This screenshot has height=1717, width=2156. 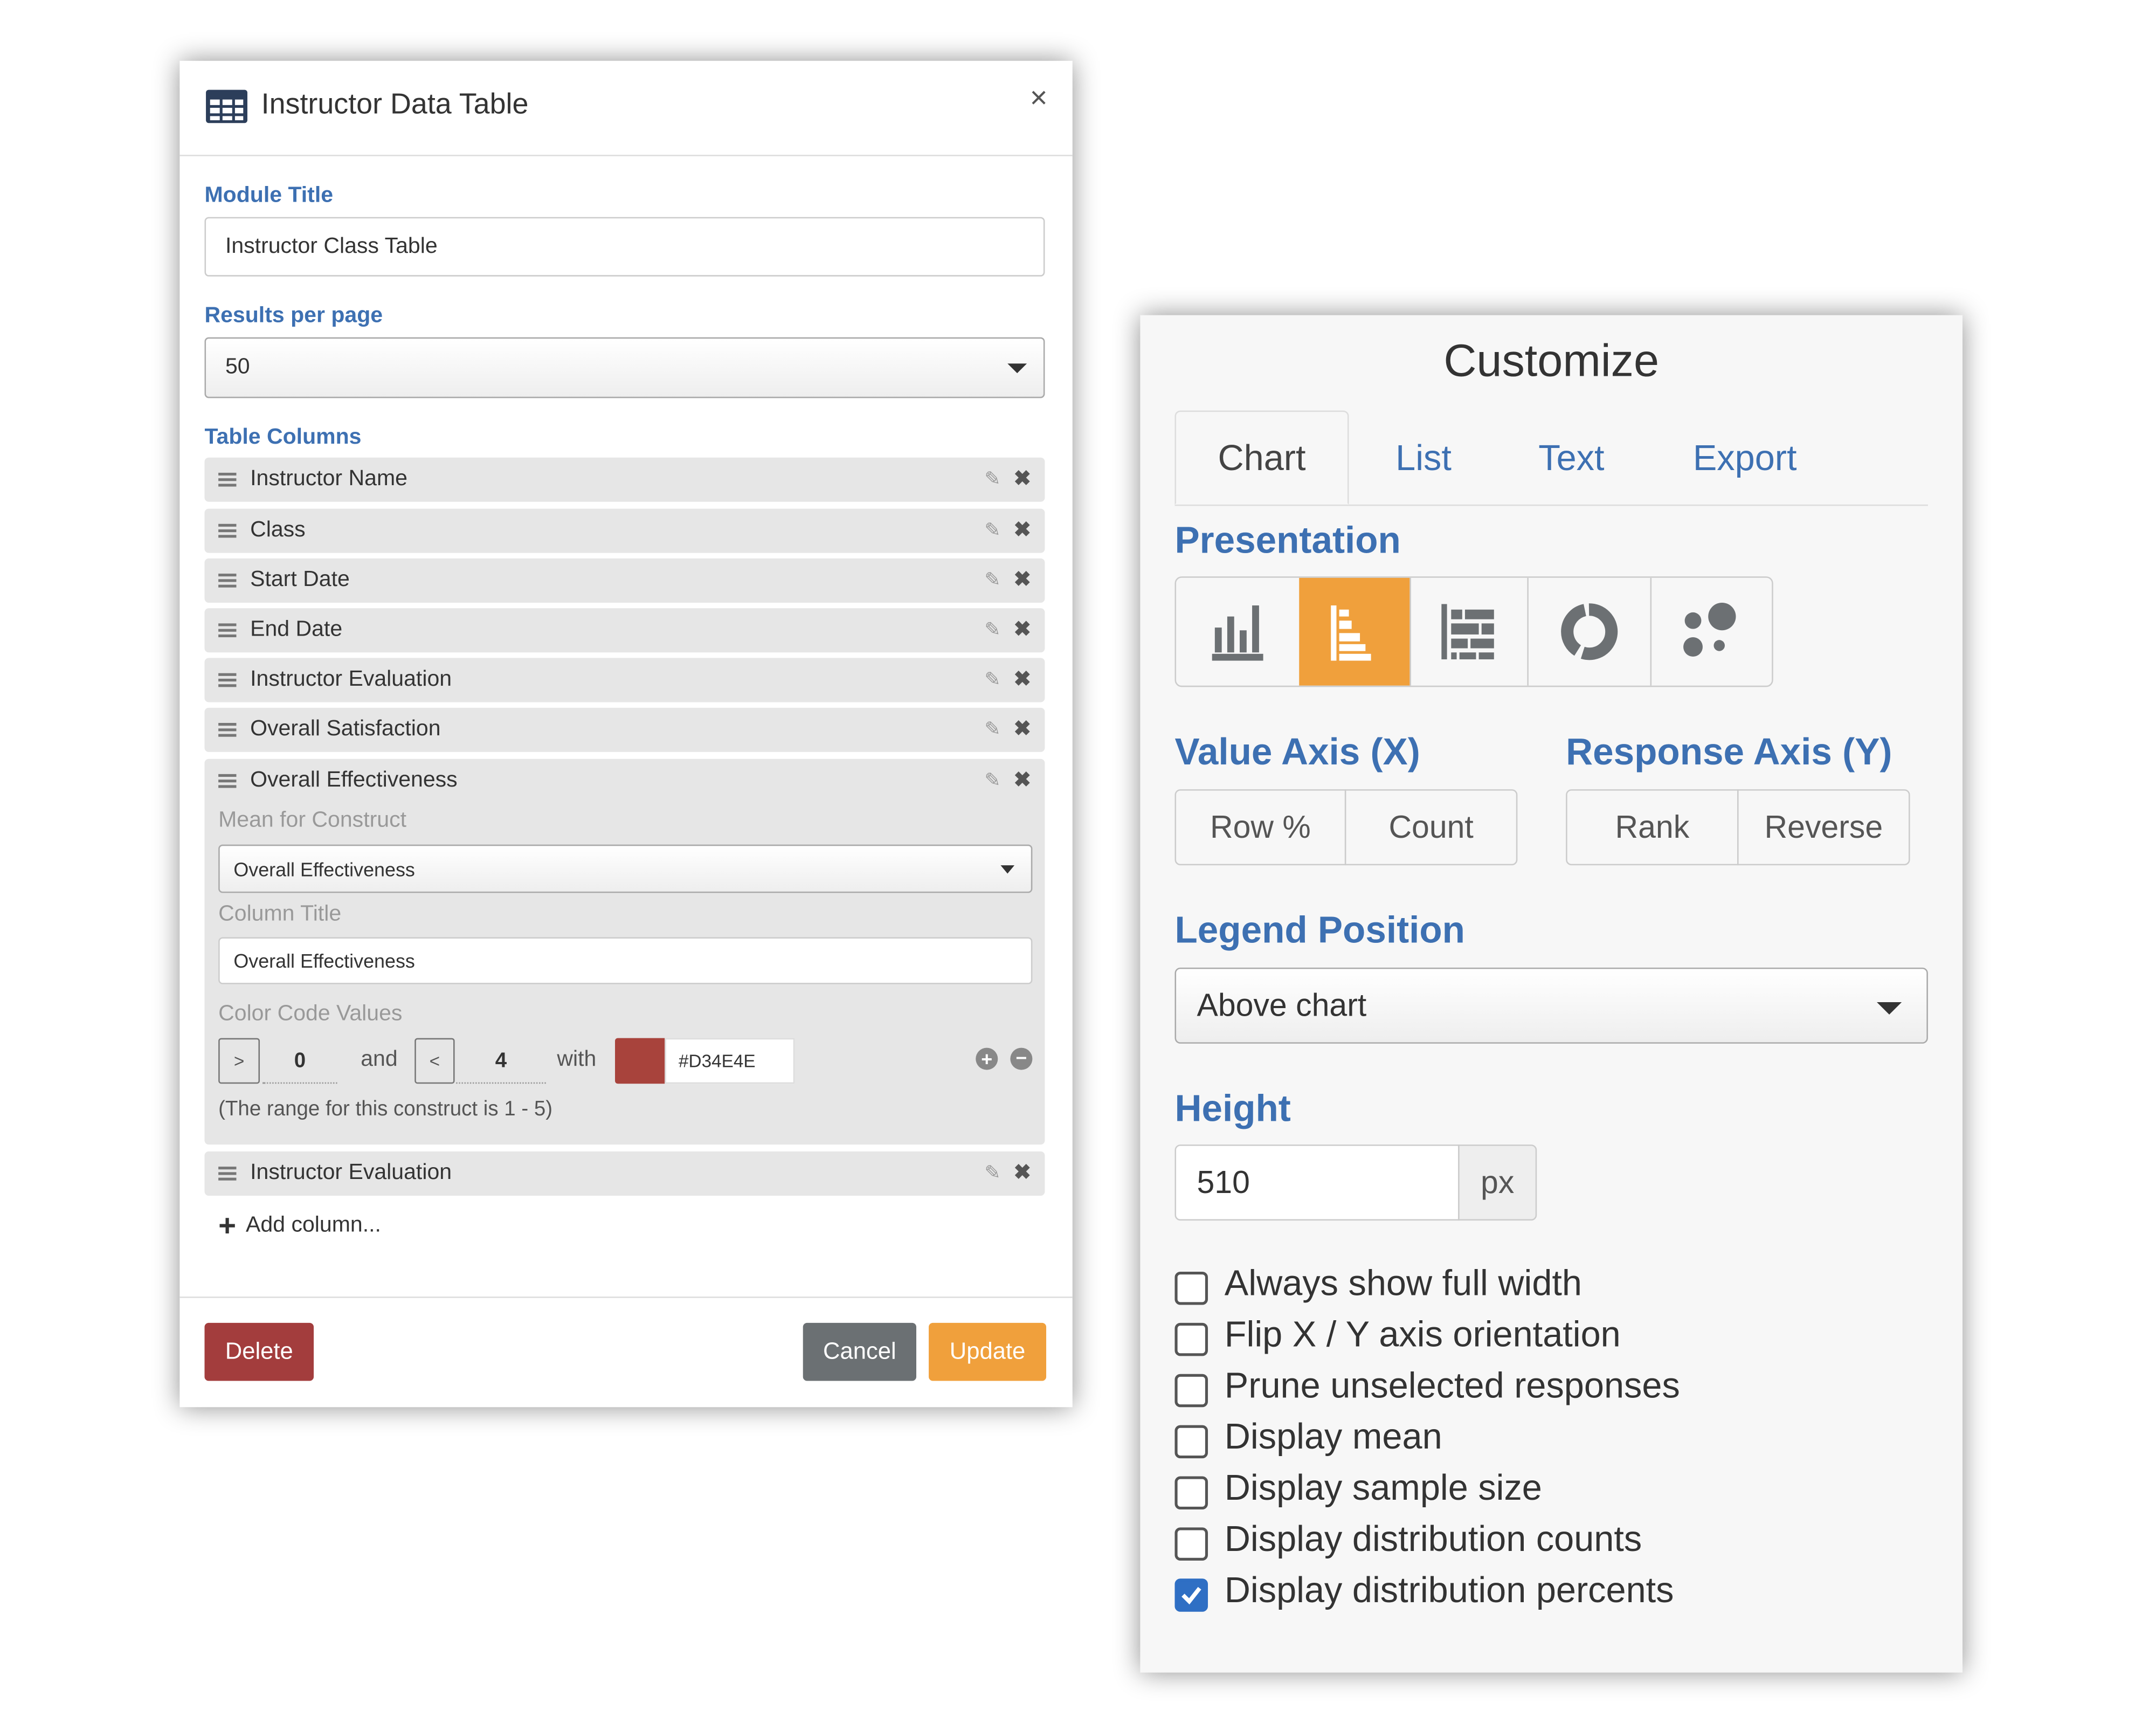 I want to click on results-per-page-label: Results per page, so click(x=293, y=316).